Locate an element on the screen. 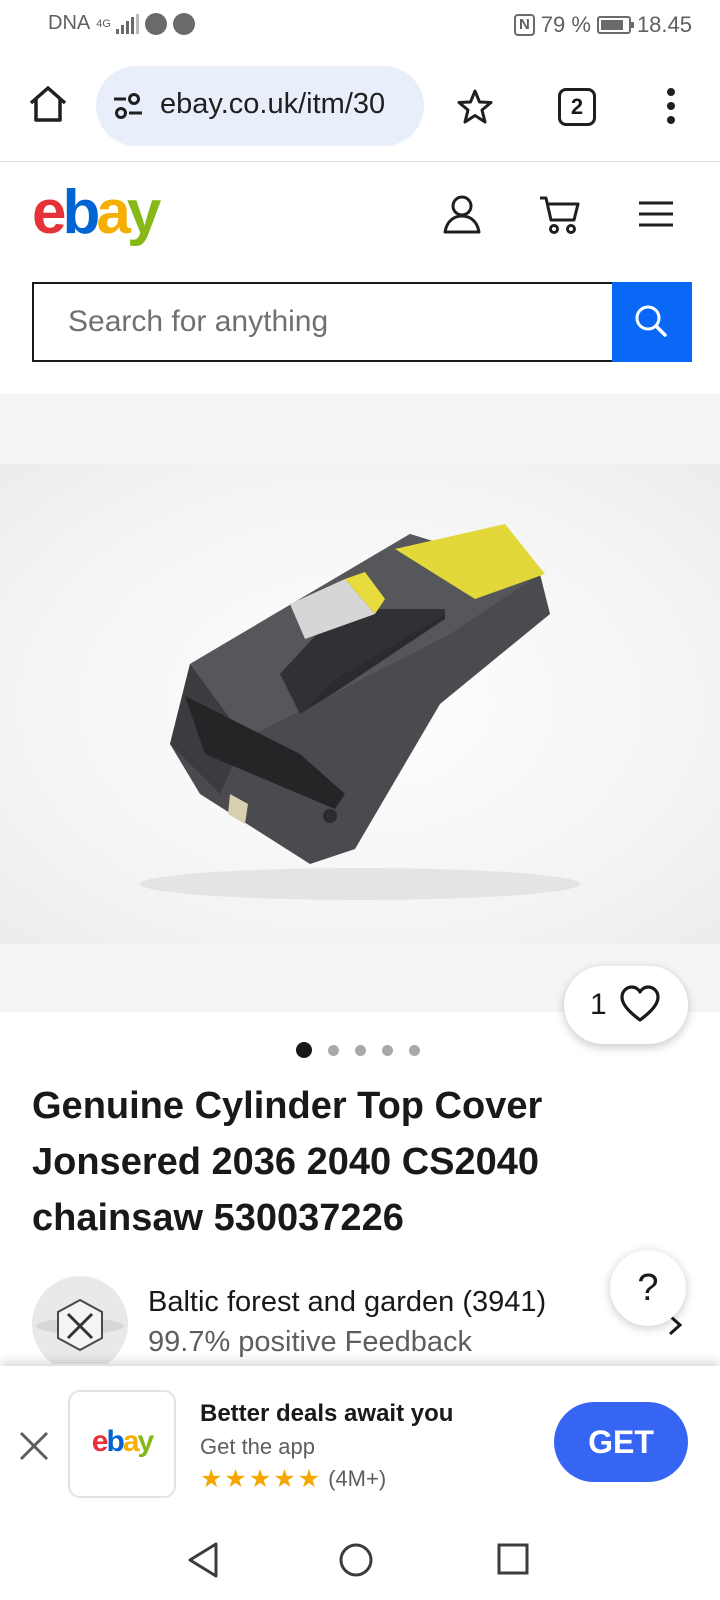 The height and width of the screenshot is (1600, 720). nfc-icon: N is located at coordinates (524, 25).